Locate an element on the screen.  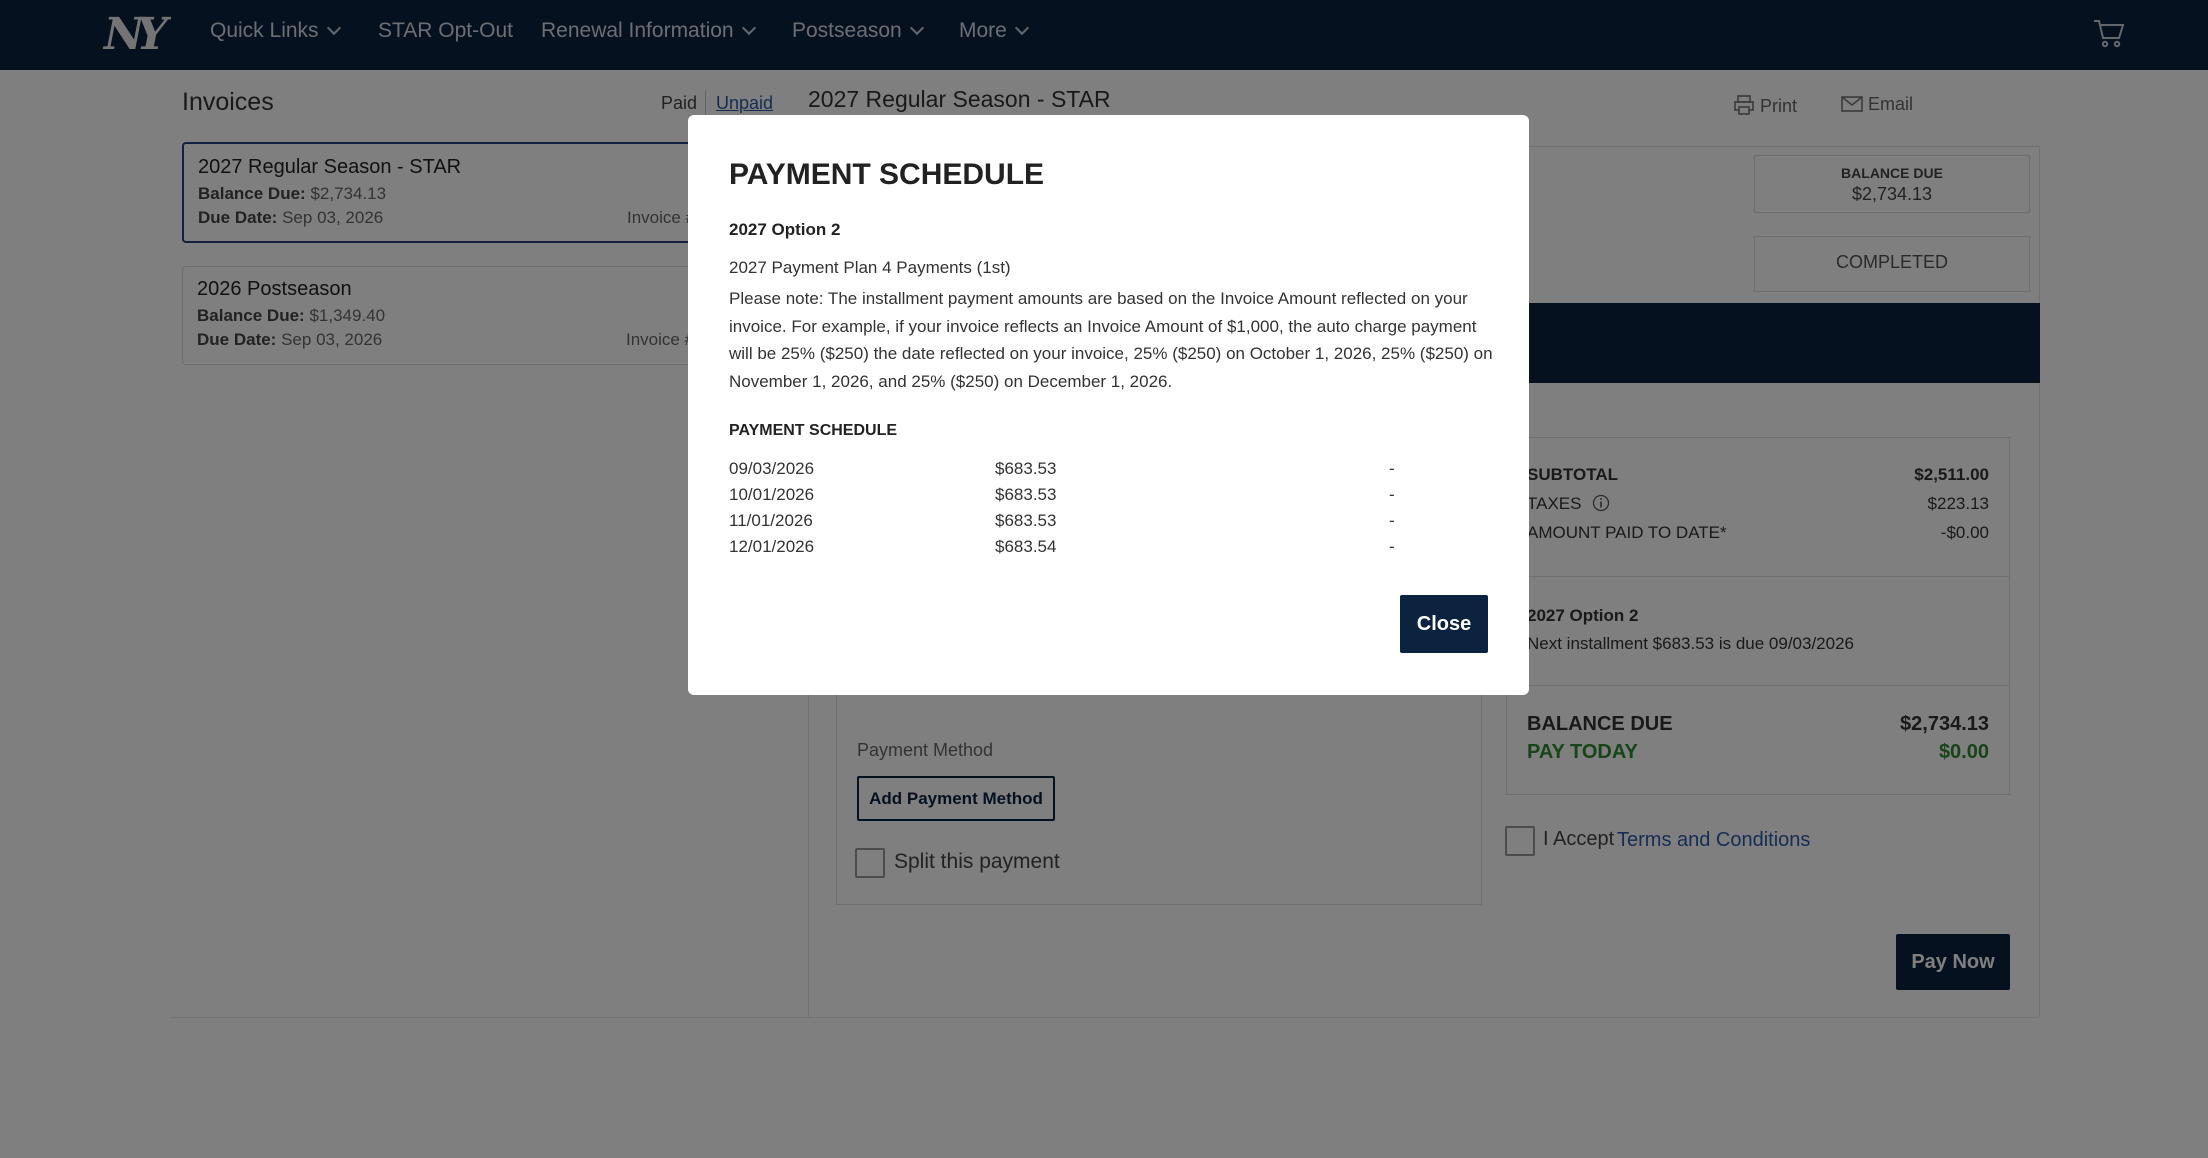
schedule-date: 09/03/2026 is located at coordinates (772, 468).